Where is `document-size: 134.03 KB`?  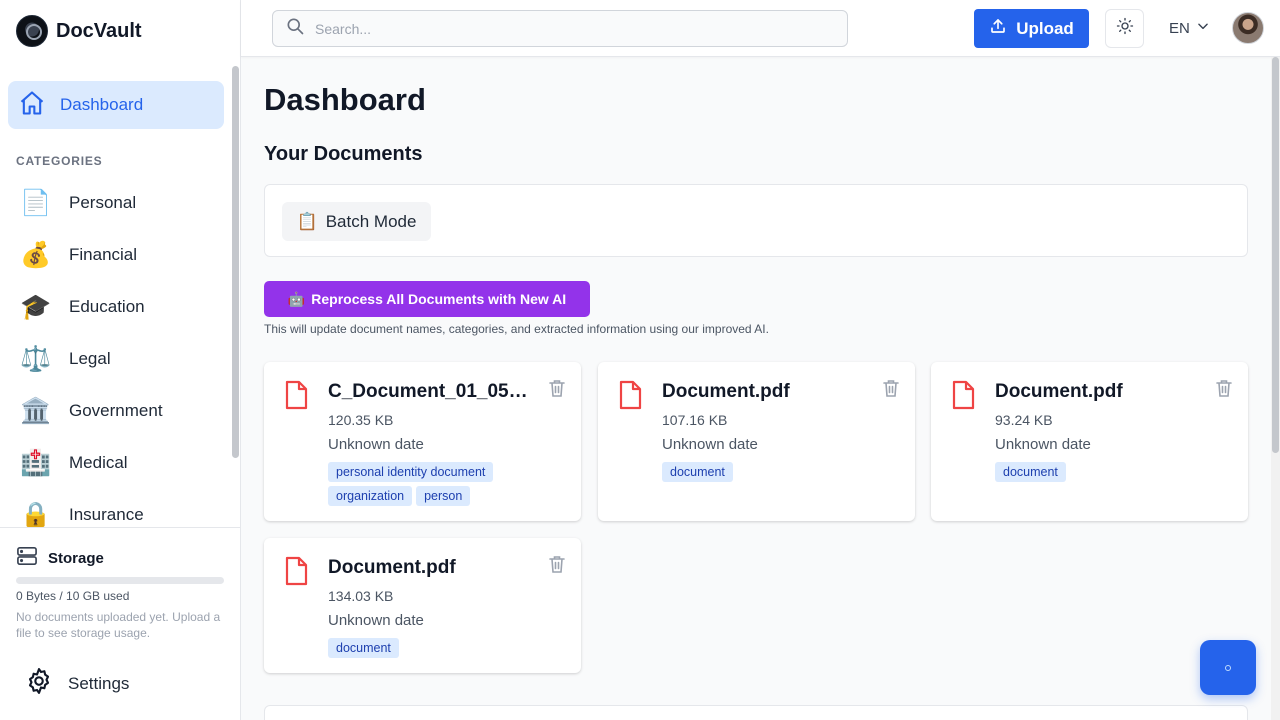 document-size: 134.03 KB is located at coordinates (361, 596).